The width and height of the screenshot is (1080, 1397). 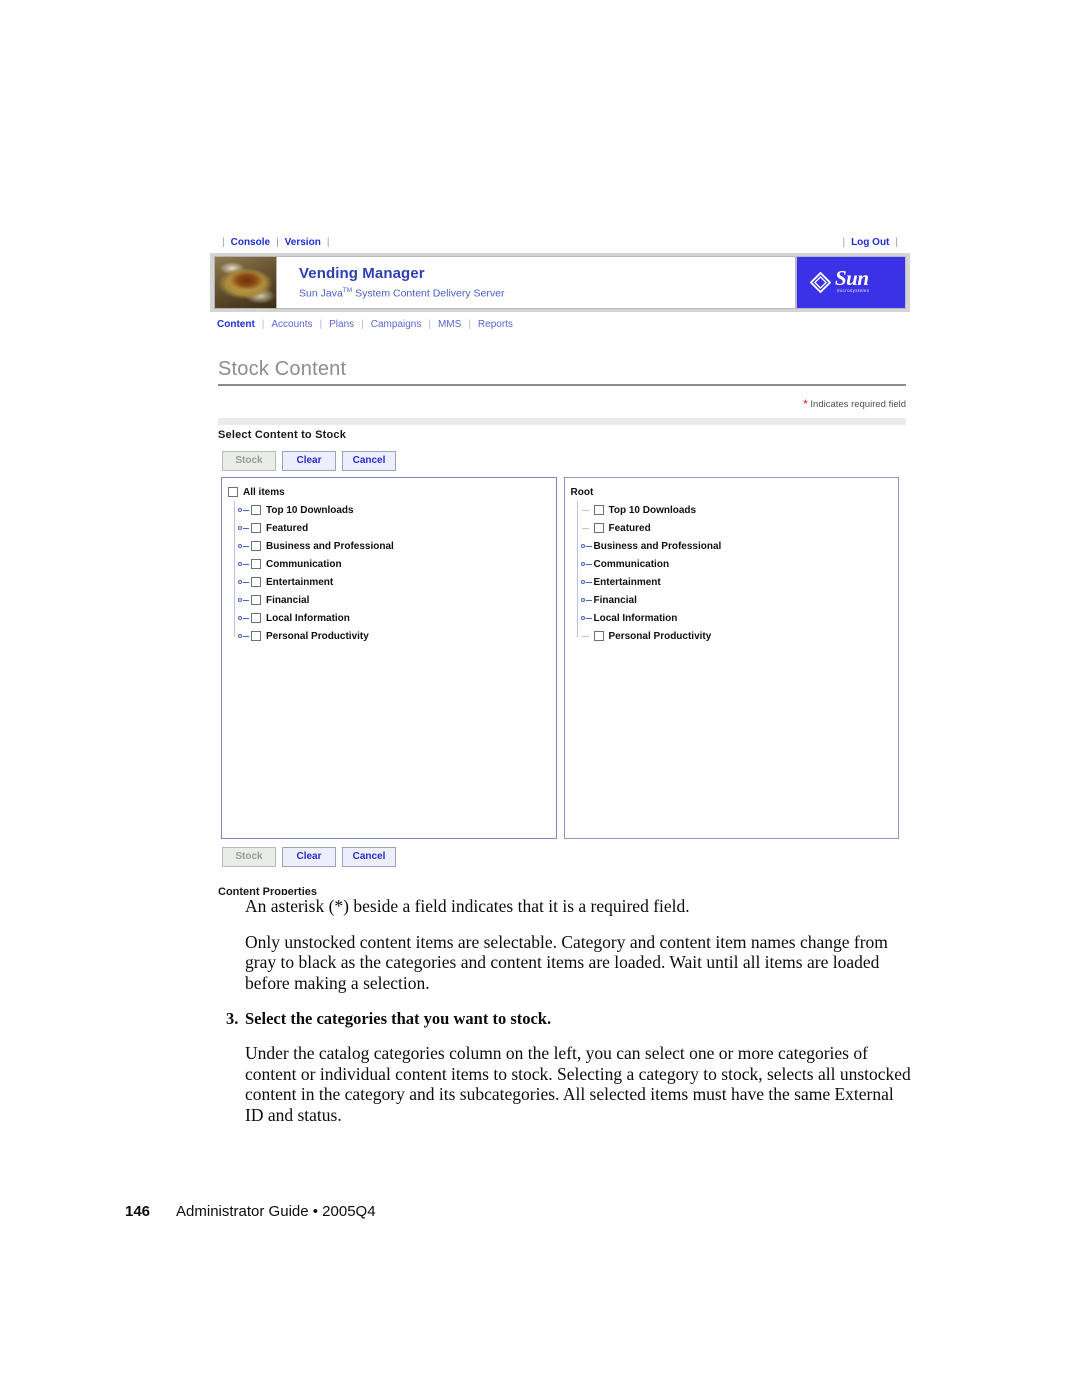 What do you see at coordinates (660, 636) in the screenshot?
I see `tree-item-label: Personal Productivity` at bounding box center [660, 636].